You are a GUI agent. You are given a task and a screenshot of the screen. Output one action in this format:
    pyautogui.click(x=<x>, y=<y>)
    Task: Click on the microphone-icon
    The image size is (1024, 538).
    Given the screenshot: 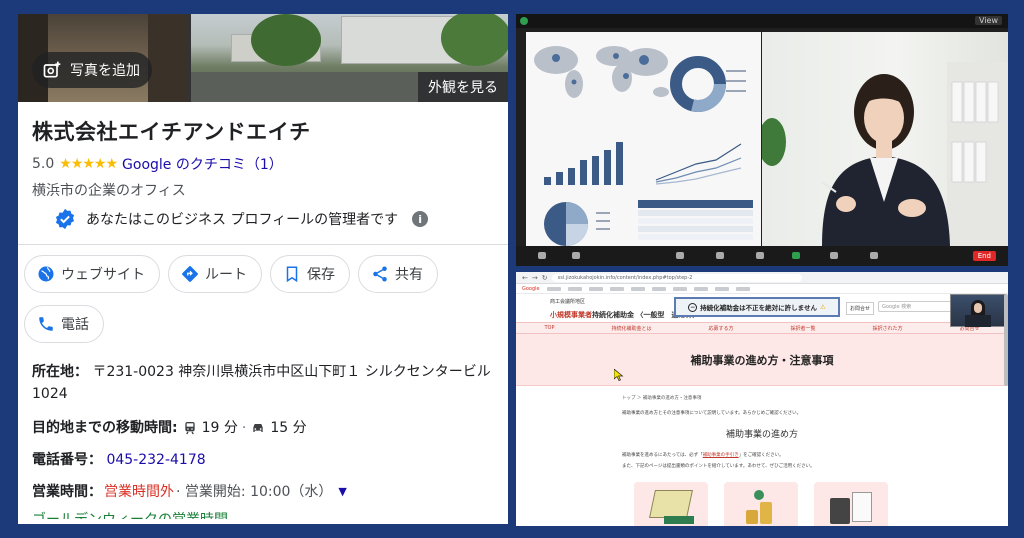 What is the action you would take?
    pyautogui.click(x=542, y=255)
    